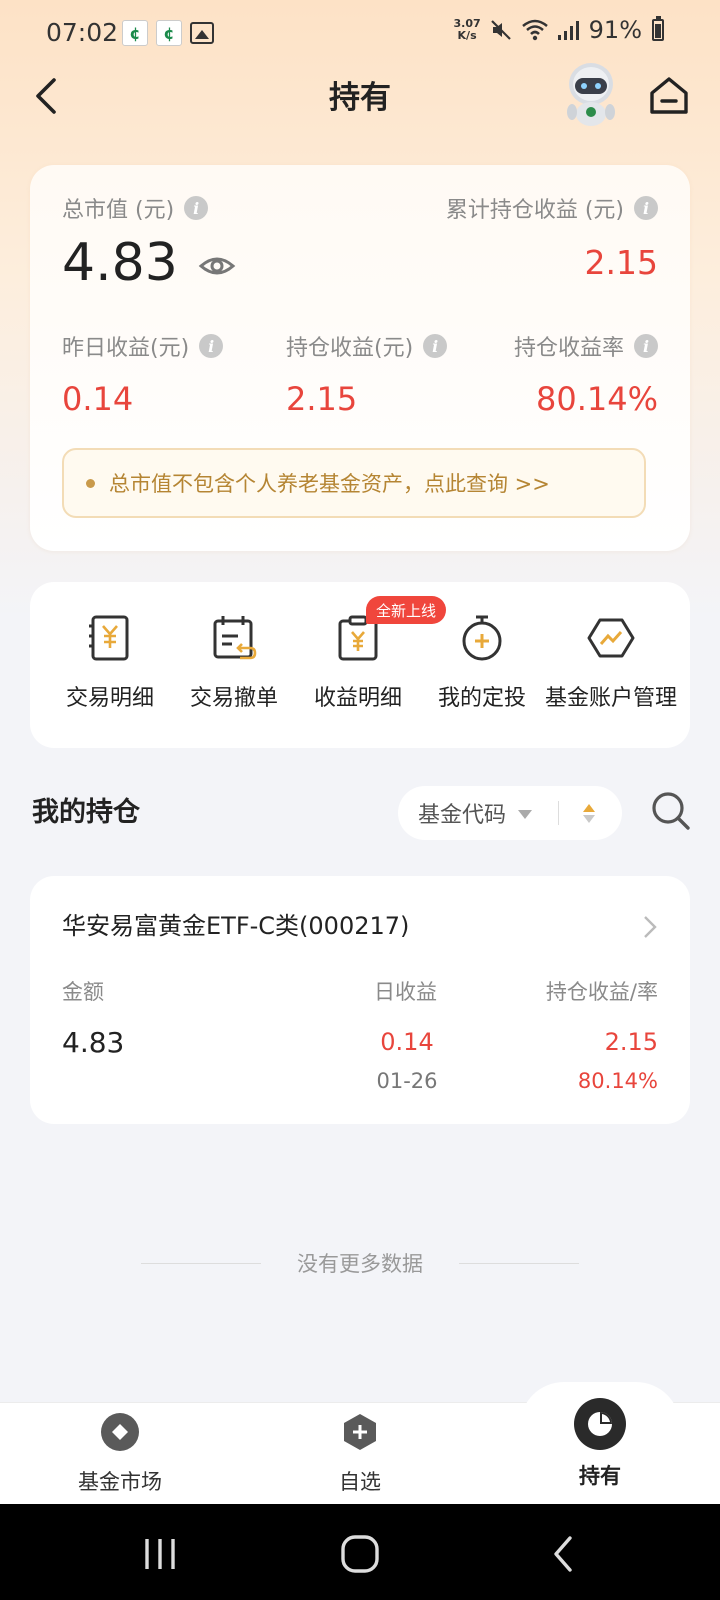 The height and width of the screenshot is (1600, 720). What do you see at coordinates (110, 662) in the screenshot?
I see `action-transaction-detail: 交易明细` at bounding box center [110, 662].